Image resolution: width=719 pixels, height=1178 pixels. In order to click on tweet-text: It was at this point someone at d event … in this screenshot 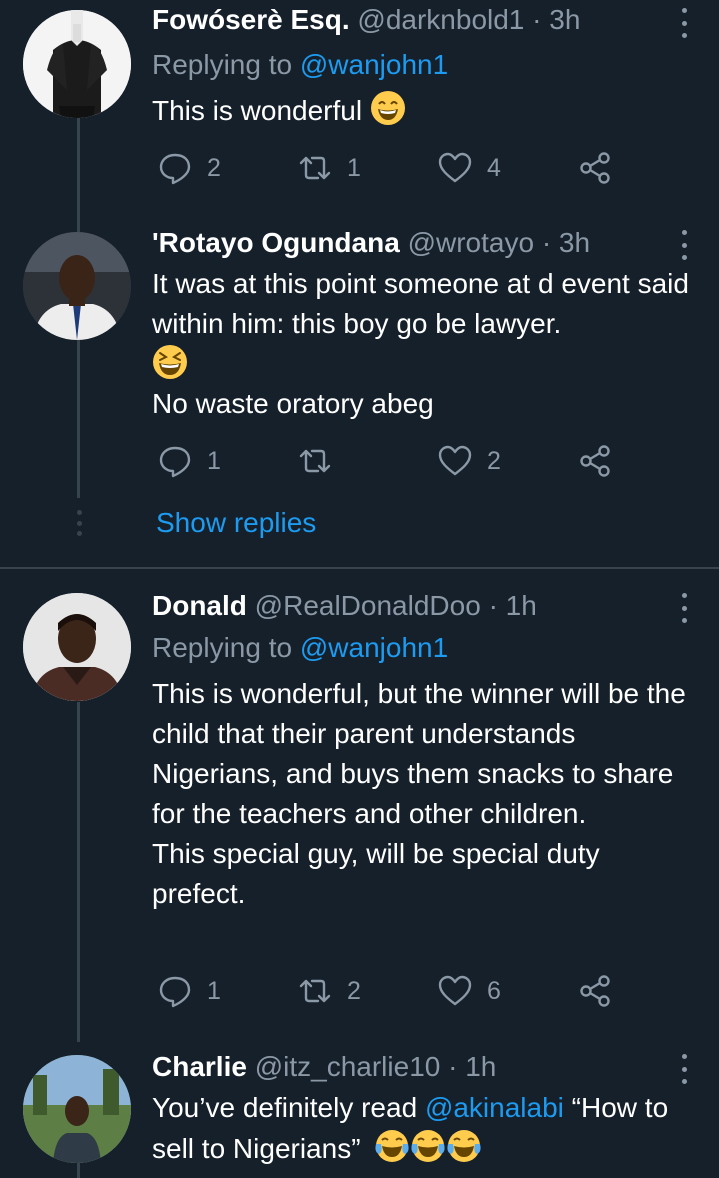, I will do `click(422, 344)`.